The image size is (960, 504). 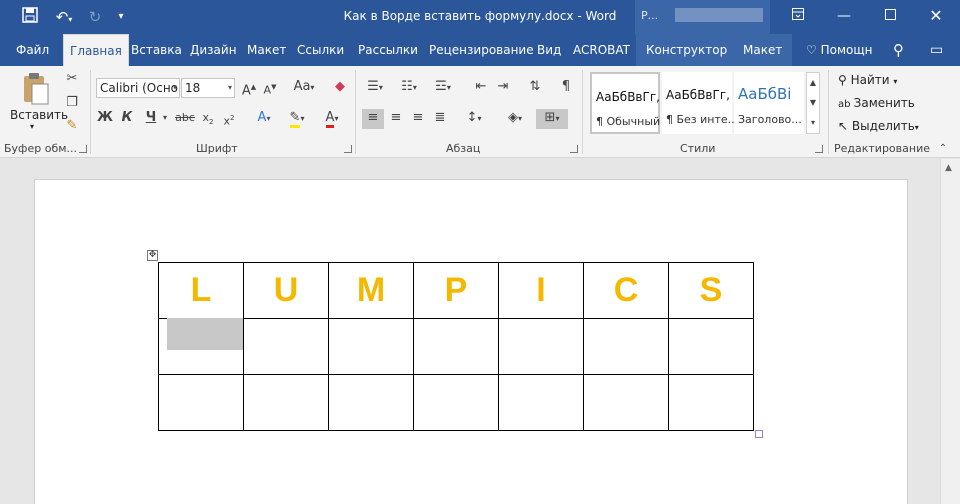 I want to click on replace-button: ab Заменить, so click(x=876, y=103).